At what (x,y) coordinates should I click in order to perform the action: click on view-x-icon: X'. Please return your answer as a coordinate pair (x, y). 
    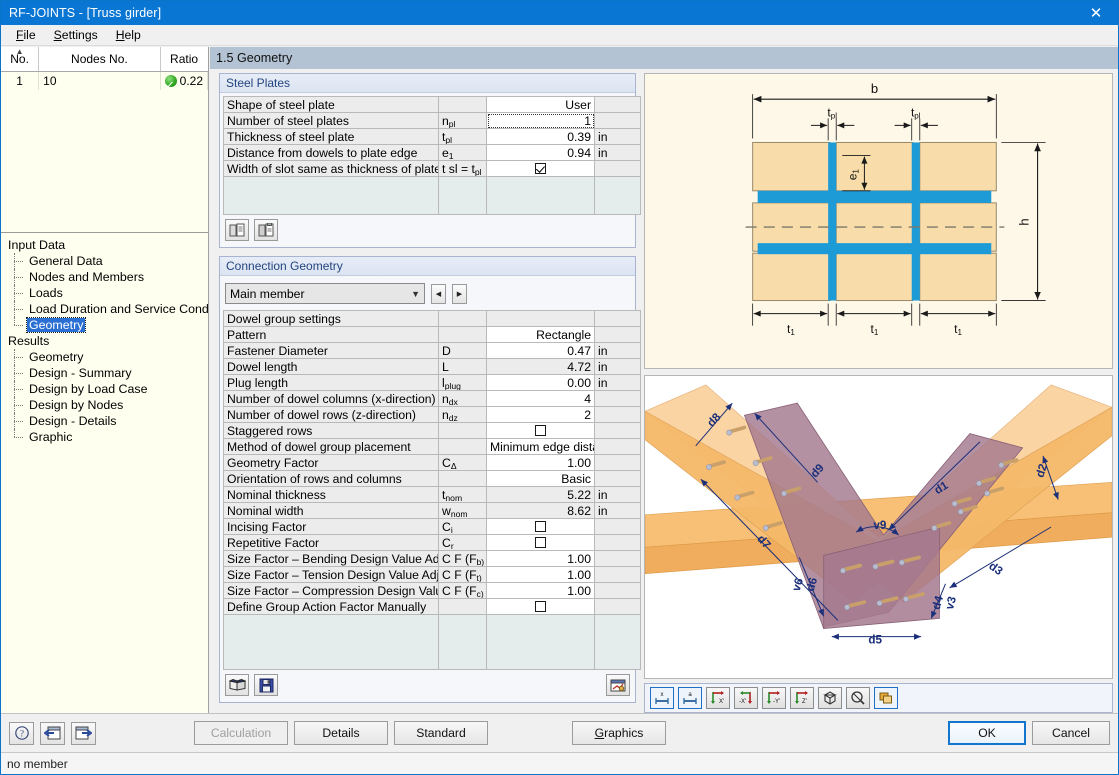
    Looking at the image, I should click on (718, 698).